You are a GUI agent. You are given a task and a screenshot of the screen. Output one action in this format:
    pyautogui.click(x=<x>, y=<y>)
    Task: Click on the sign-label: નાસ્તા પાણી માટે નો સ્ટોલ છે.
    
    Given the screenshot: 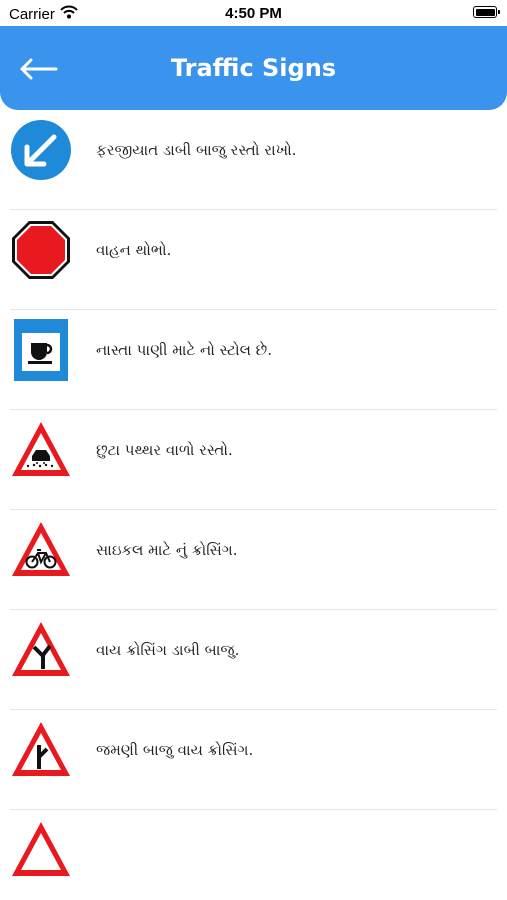 What is the action you would take?
    pyautogui.click(x=184, y=350)
    